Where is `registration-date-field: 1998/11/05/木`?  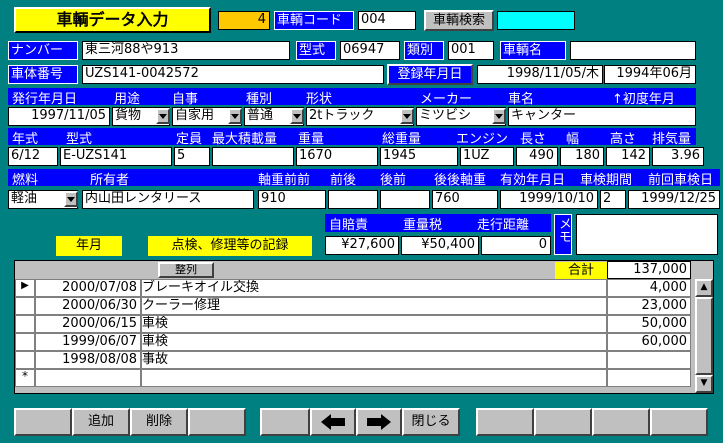
registration-date-field: 1998/11/05/木 is located at coordinates (540, 74).